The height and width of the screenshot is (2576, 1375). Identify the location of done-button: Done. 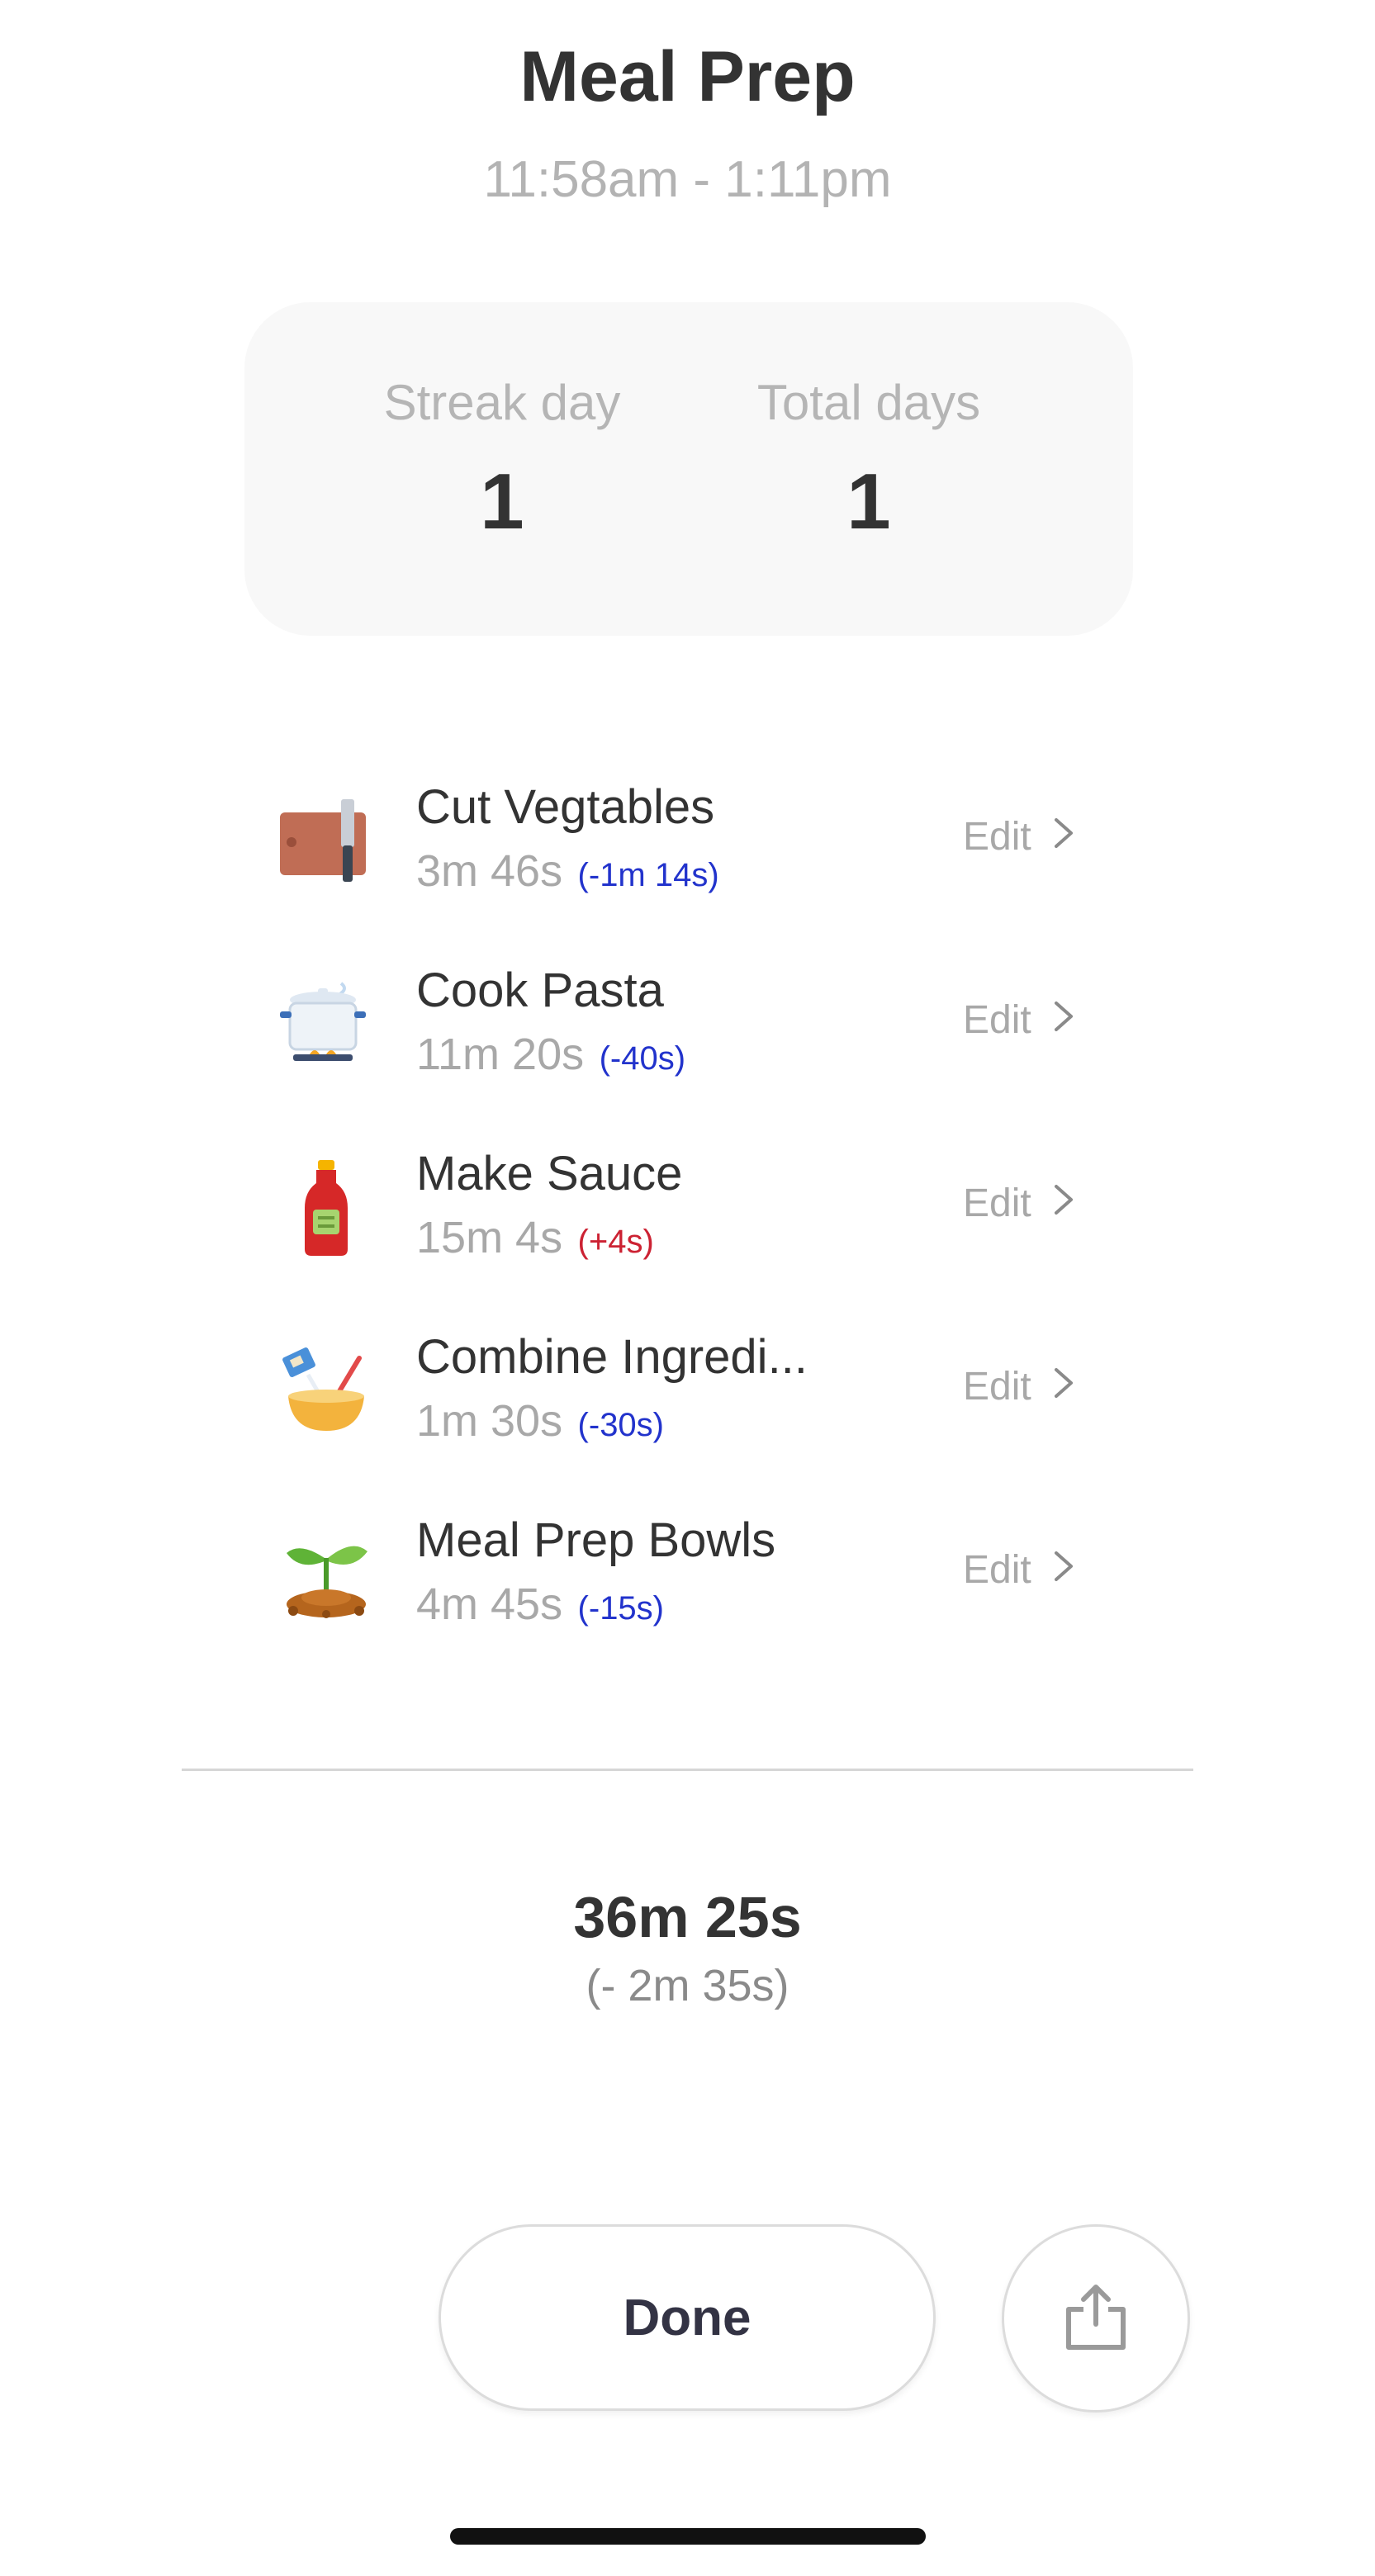
(687, 2317).